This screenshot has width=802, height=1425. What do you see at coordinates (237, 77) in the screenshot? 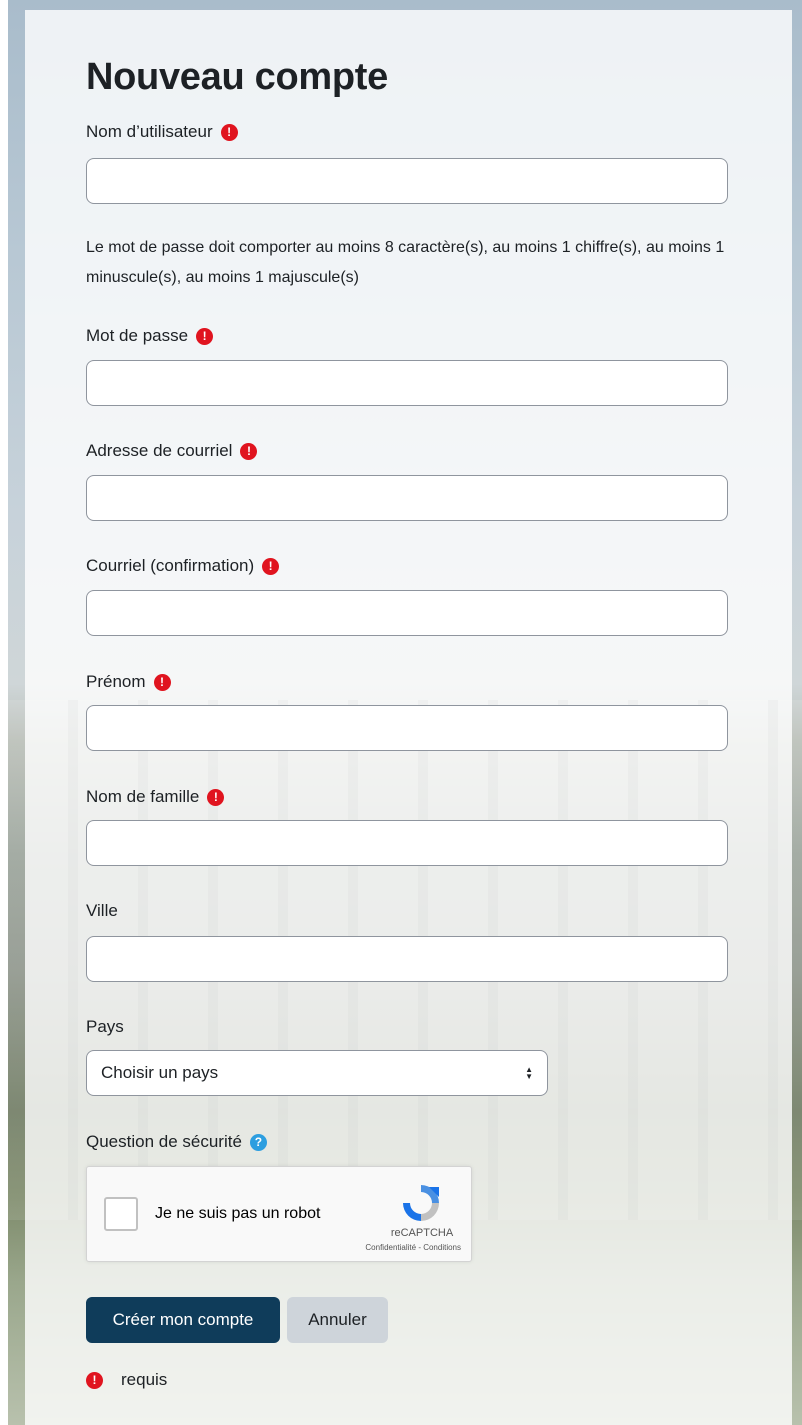
I see `page-title: Nouveau compte` at bounding box center [237, 77].